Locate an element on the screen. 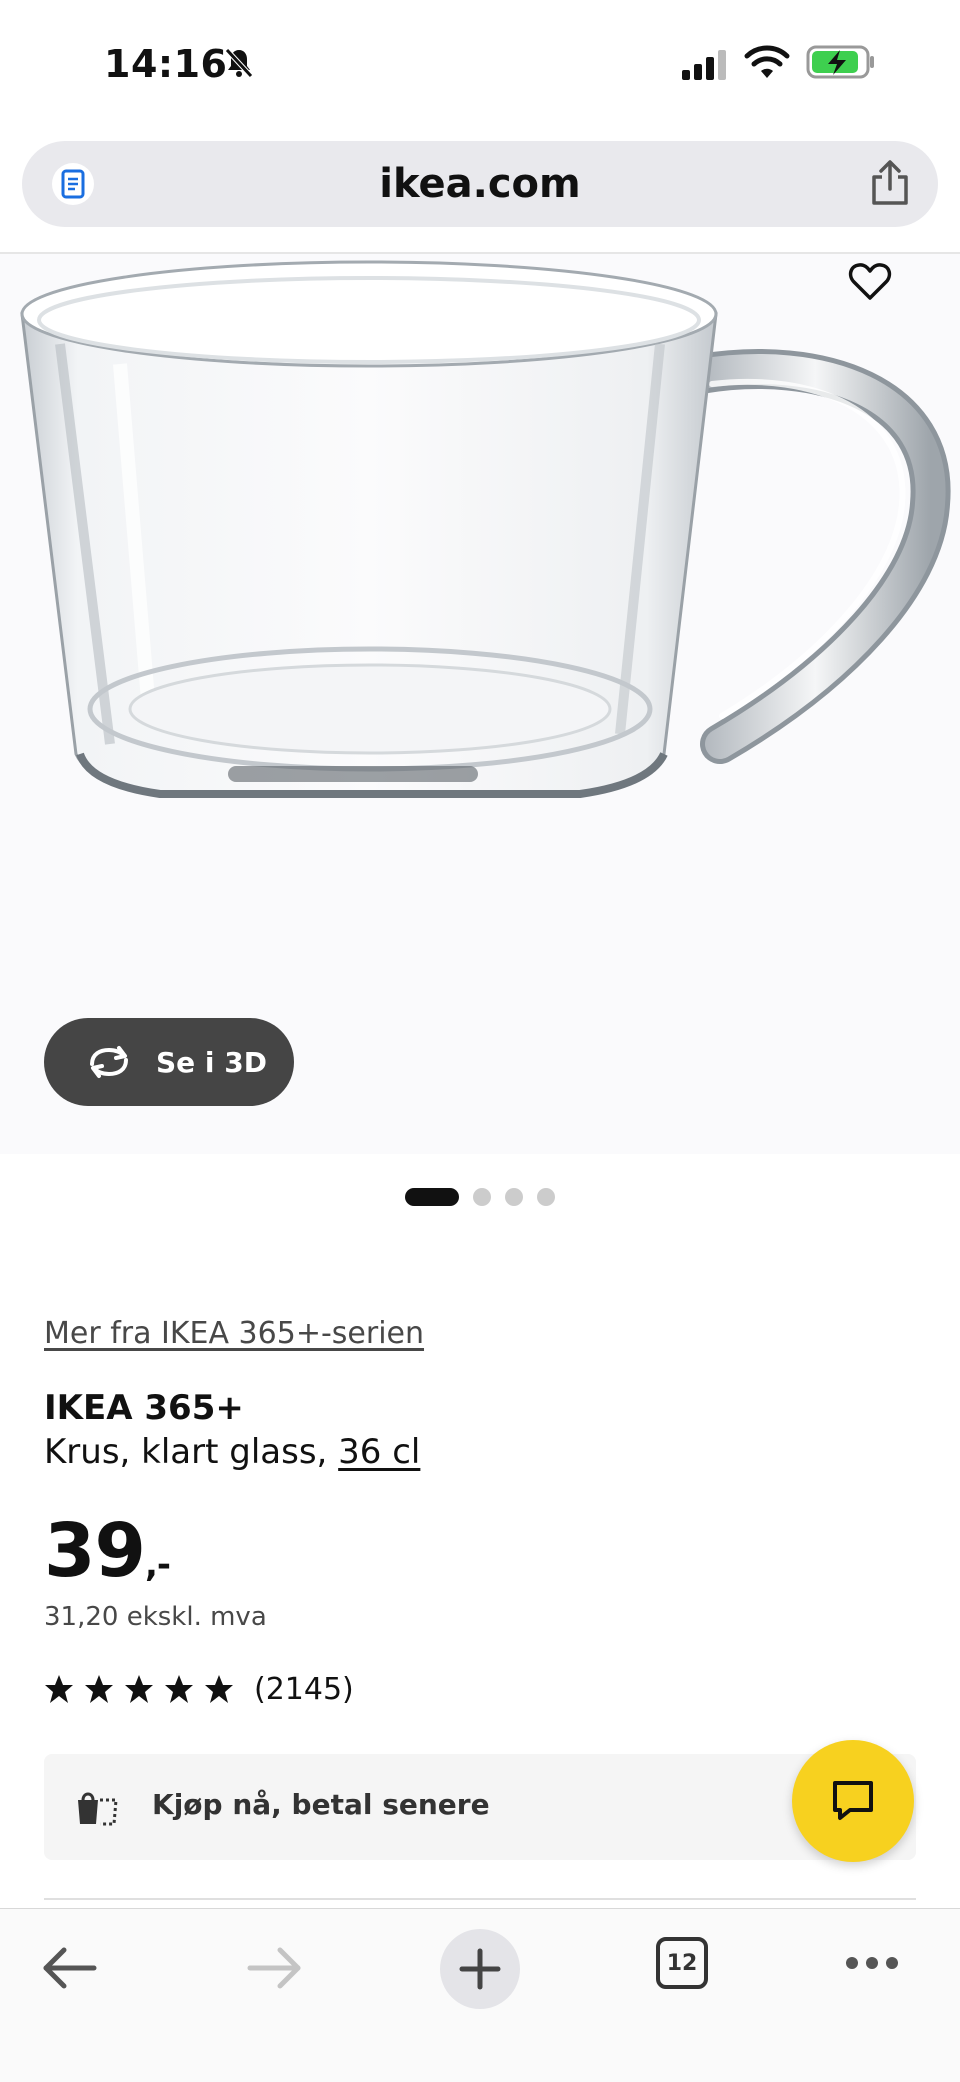 The width and height of the screenshot is (960, 2082). price-excl-vat: 31,20 ekskl. mva is located at coordinates (155, 1617).